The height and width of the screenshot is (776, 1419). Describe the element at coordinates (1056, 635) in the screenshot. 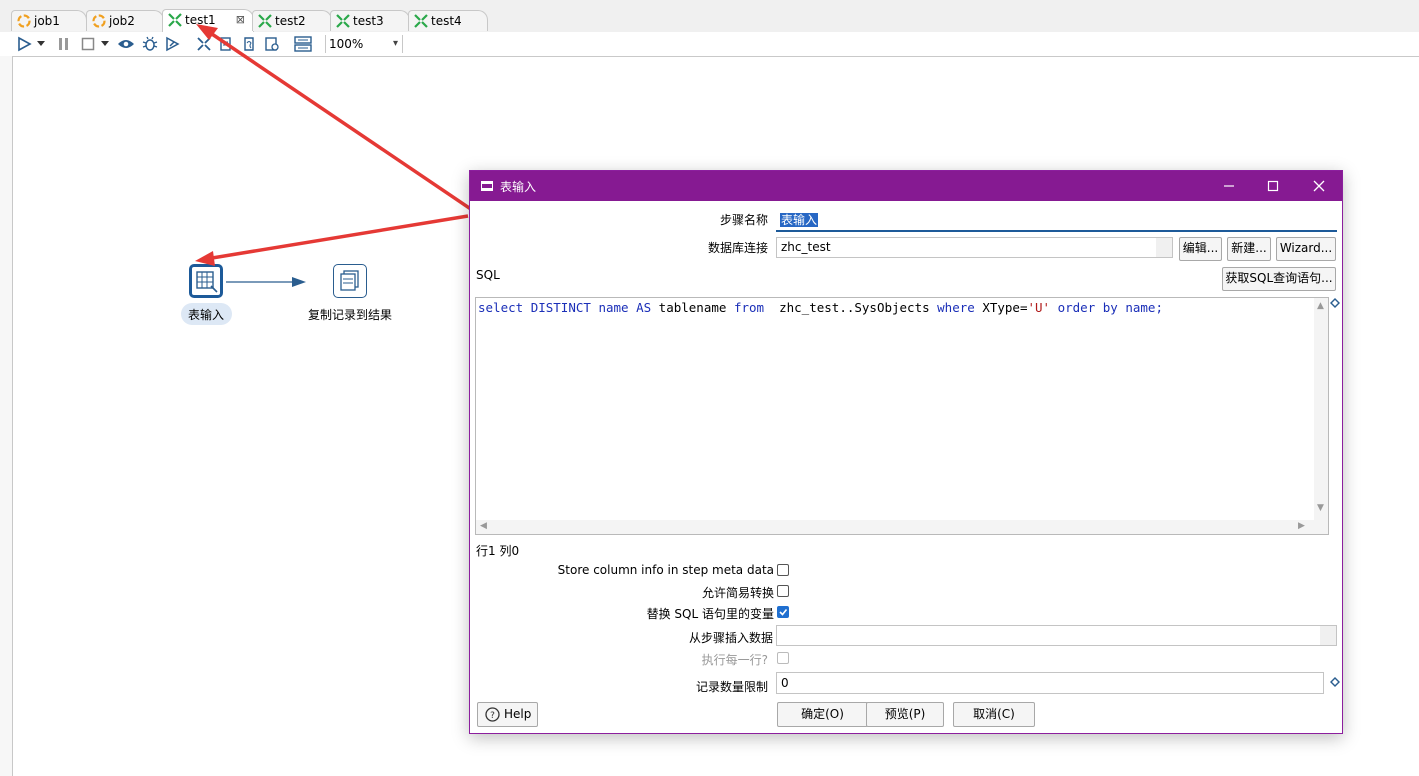

I see `insert-from-step-select` at that location.